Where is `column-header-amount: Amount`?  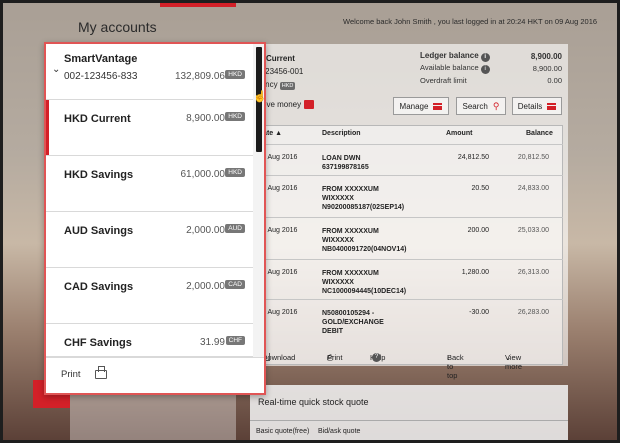 column-header-amount: Amount is located at coordinates (459, 133).